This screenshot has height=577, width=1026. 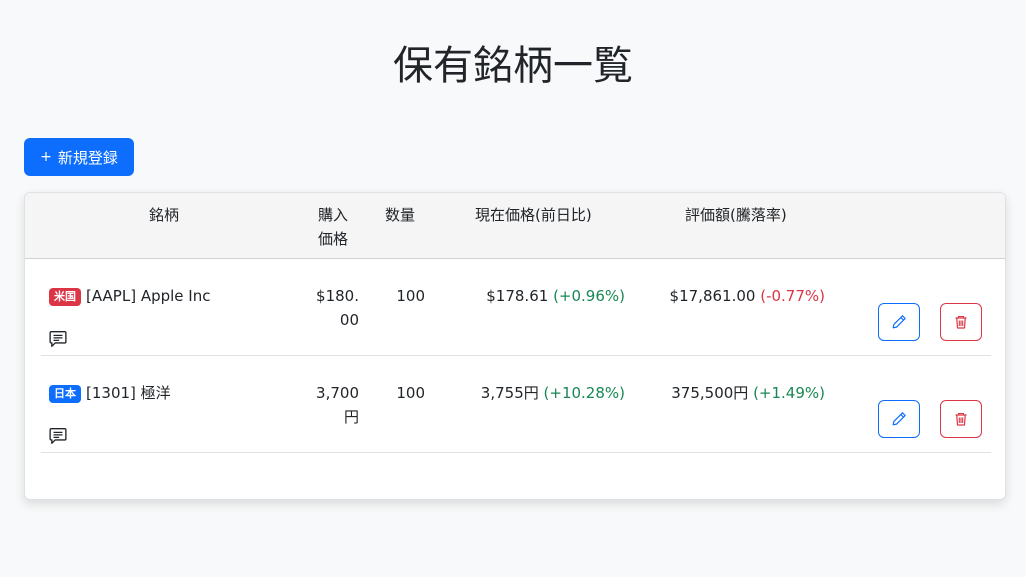 I want to click on valuation: 375,500円, so click(x=710, y=393).